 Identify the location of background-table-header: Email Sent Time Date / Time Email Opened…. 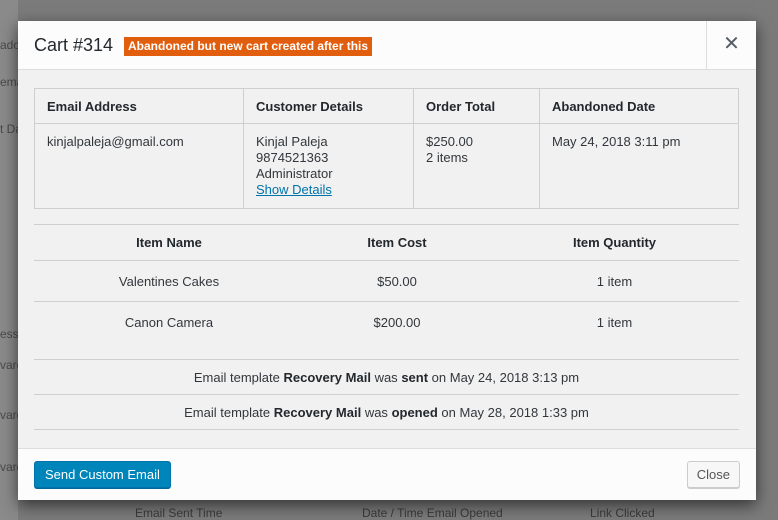
(454, 513).